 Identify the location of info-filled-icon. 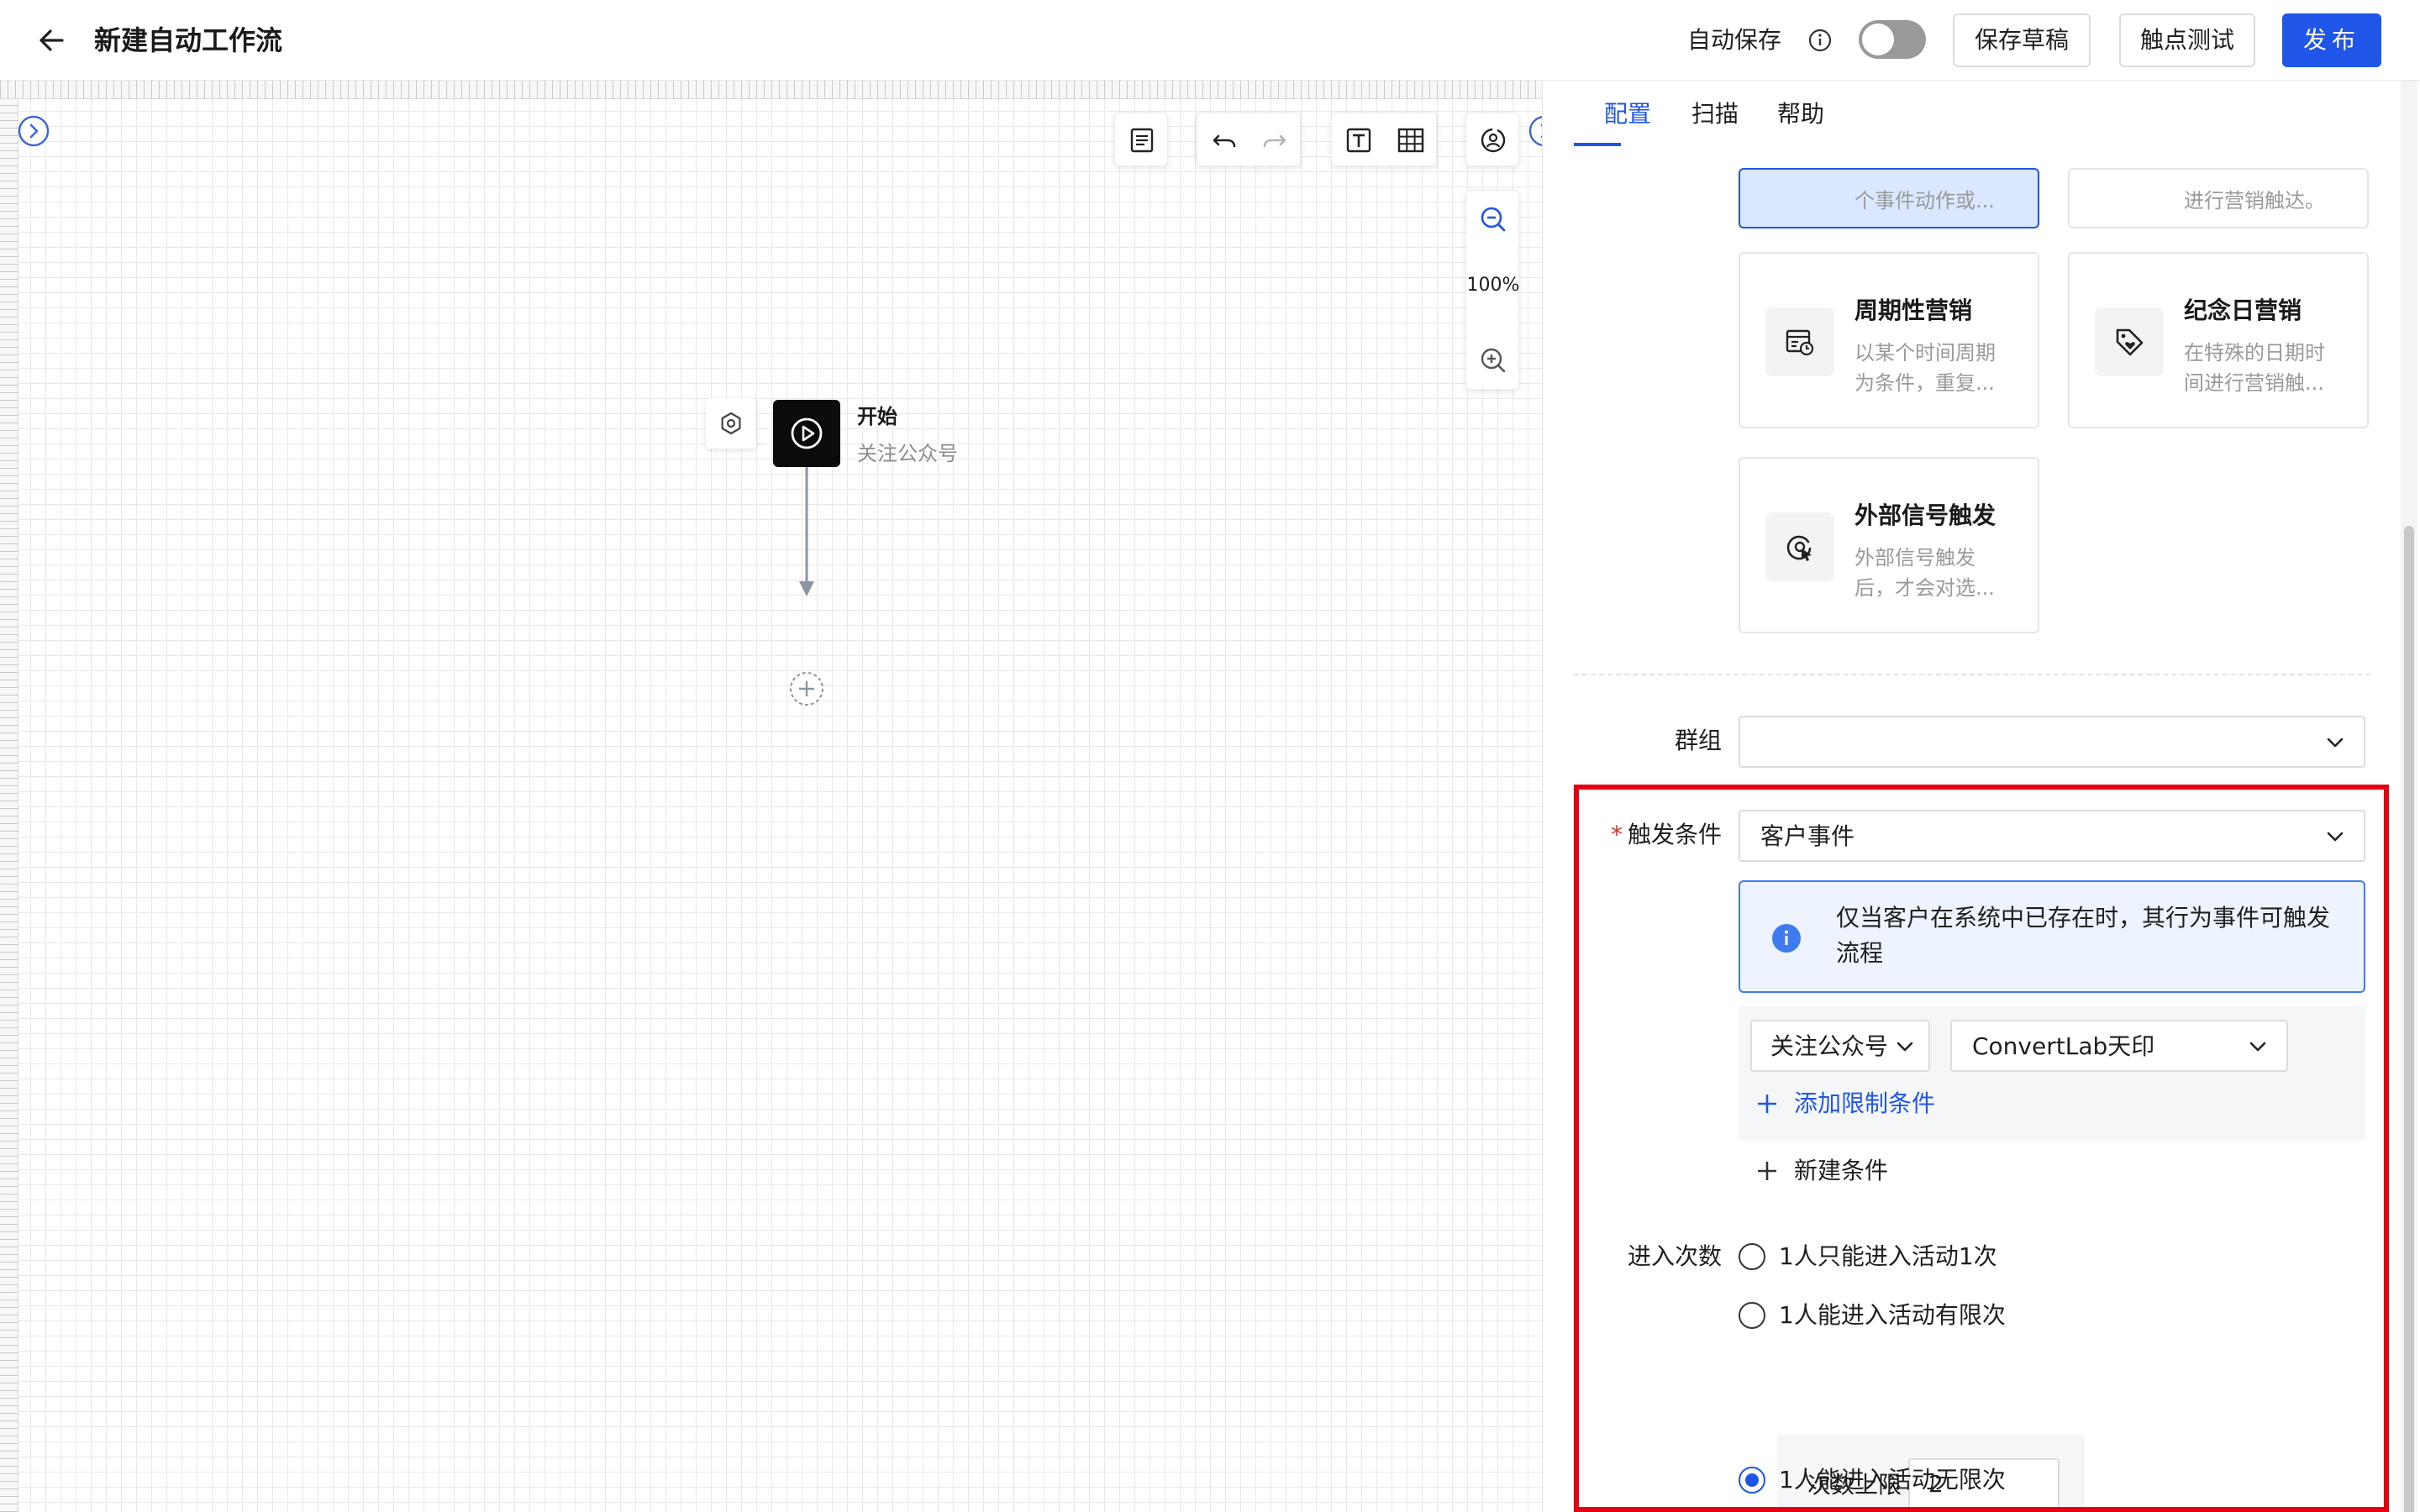
(1787, 938).